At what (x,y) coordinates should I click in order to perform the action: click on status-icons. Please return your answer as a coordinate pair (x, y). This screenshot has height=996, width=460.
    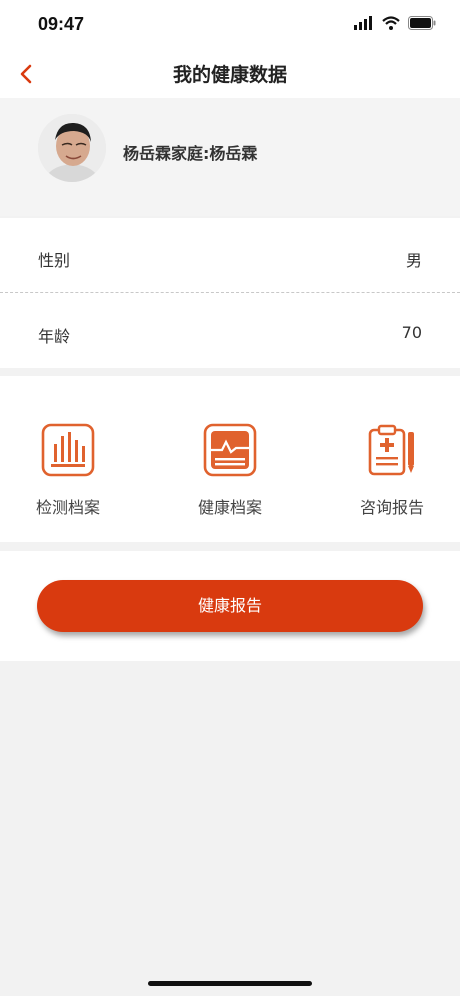
    Looking at the image, I should click on (395, 23).